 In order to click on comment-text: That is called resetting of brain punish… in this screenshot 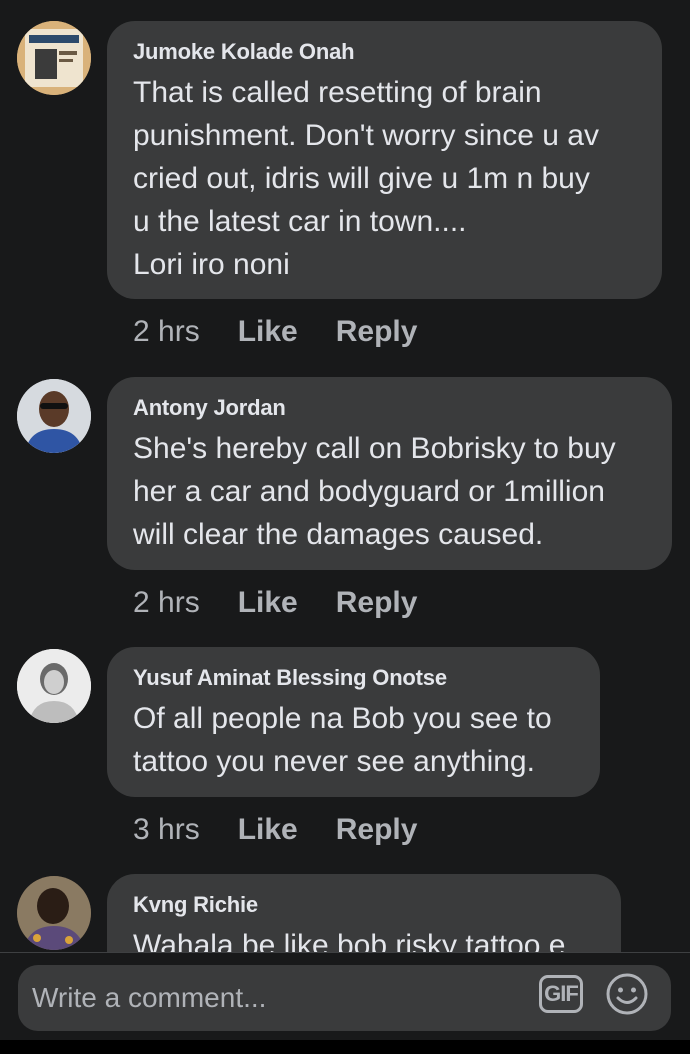, I will do `click(384, 178)`.